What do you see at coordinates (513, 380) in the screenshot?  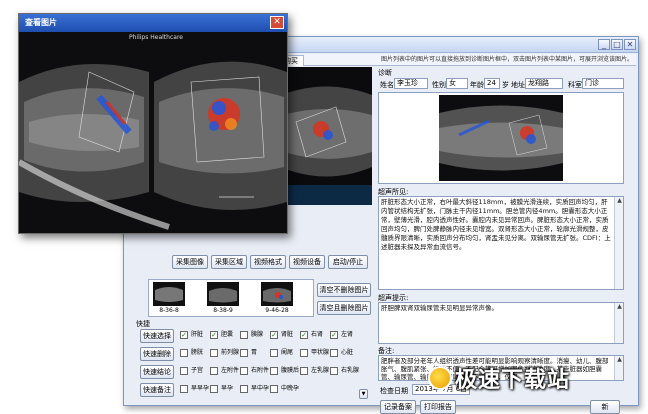 I see `watermark: 极速下载站` at bounding box center [513, 380].